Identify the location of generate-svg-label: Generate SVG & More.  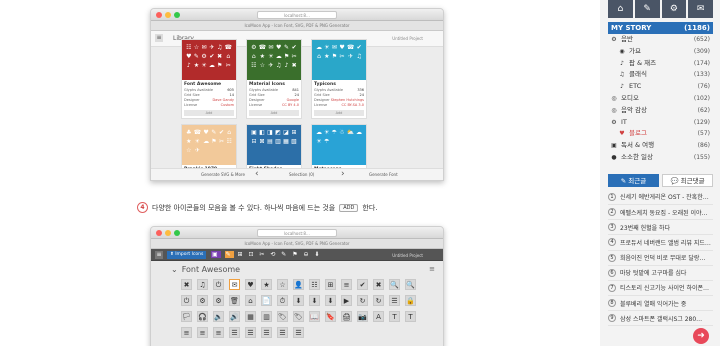
(223, 174).